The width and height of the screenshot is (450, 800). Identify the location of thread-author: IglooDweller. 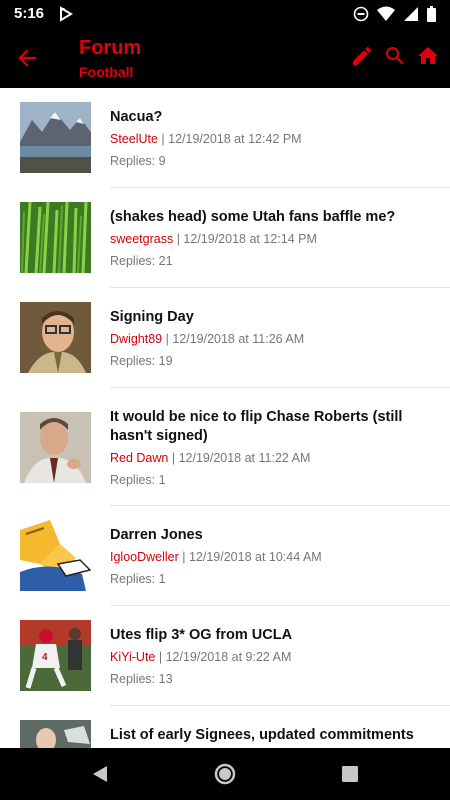
(144, 557).